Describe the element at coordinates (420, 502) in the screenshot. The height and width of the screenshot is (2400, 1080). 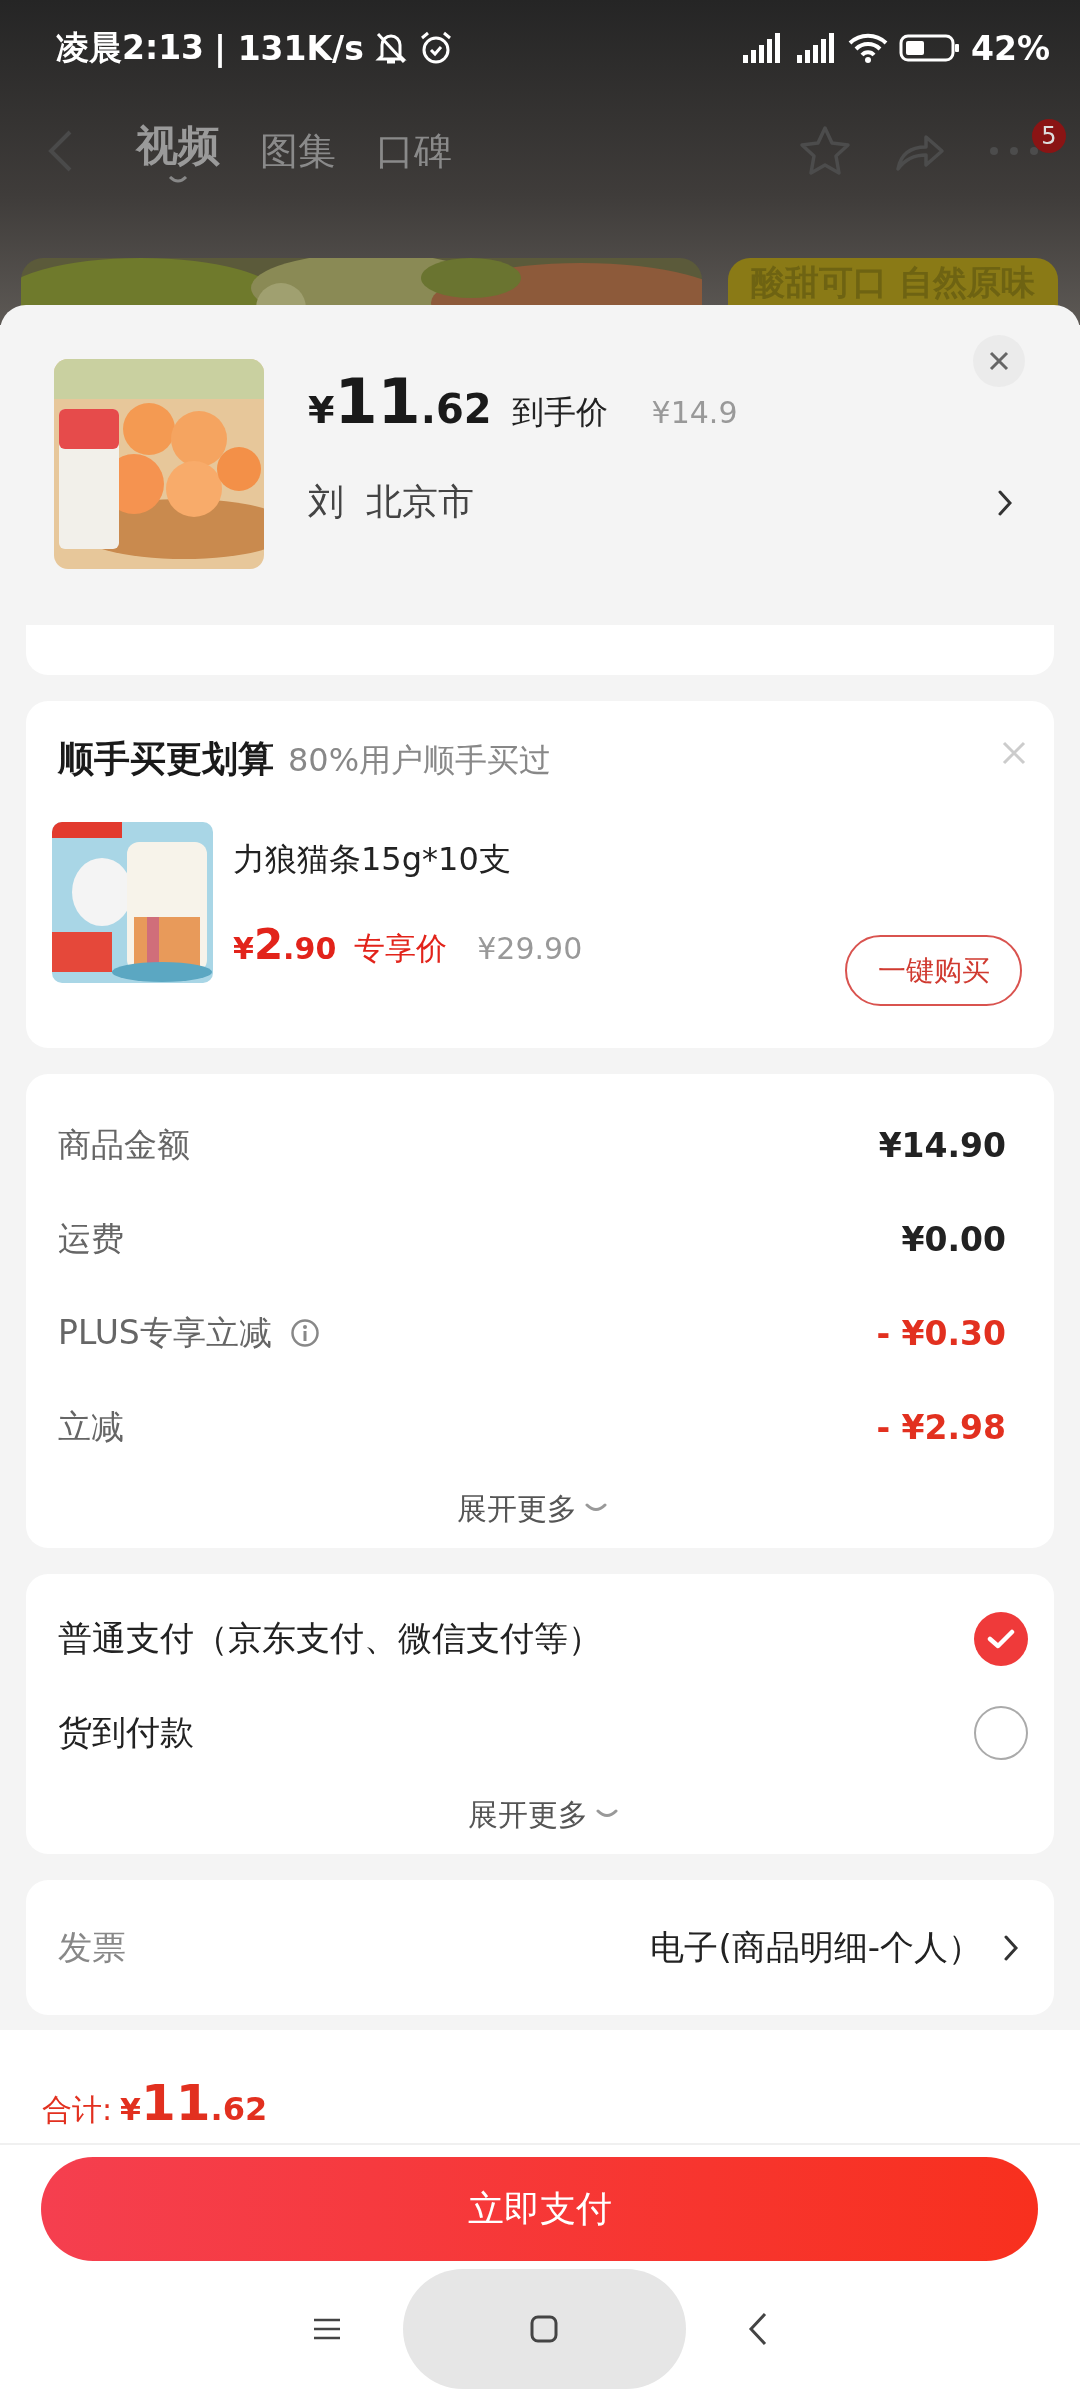
I see `address-city: 北京市` at that location.